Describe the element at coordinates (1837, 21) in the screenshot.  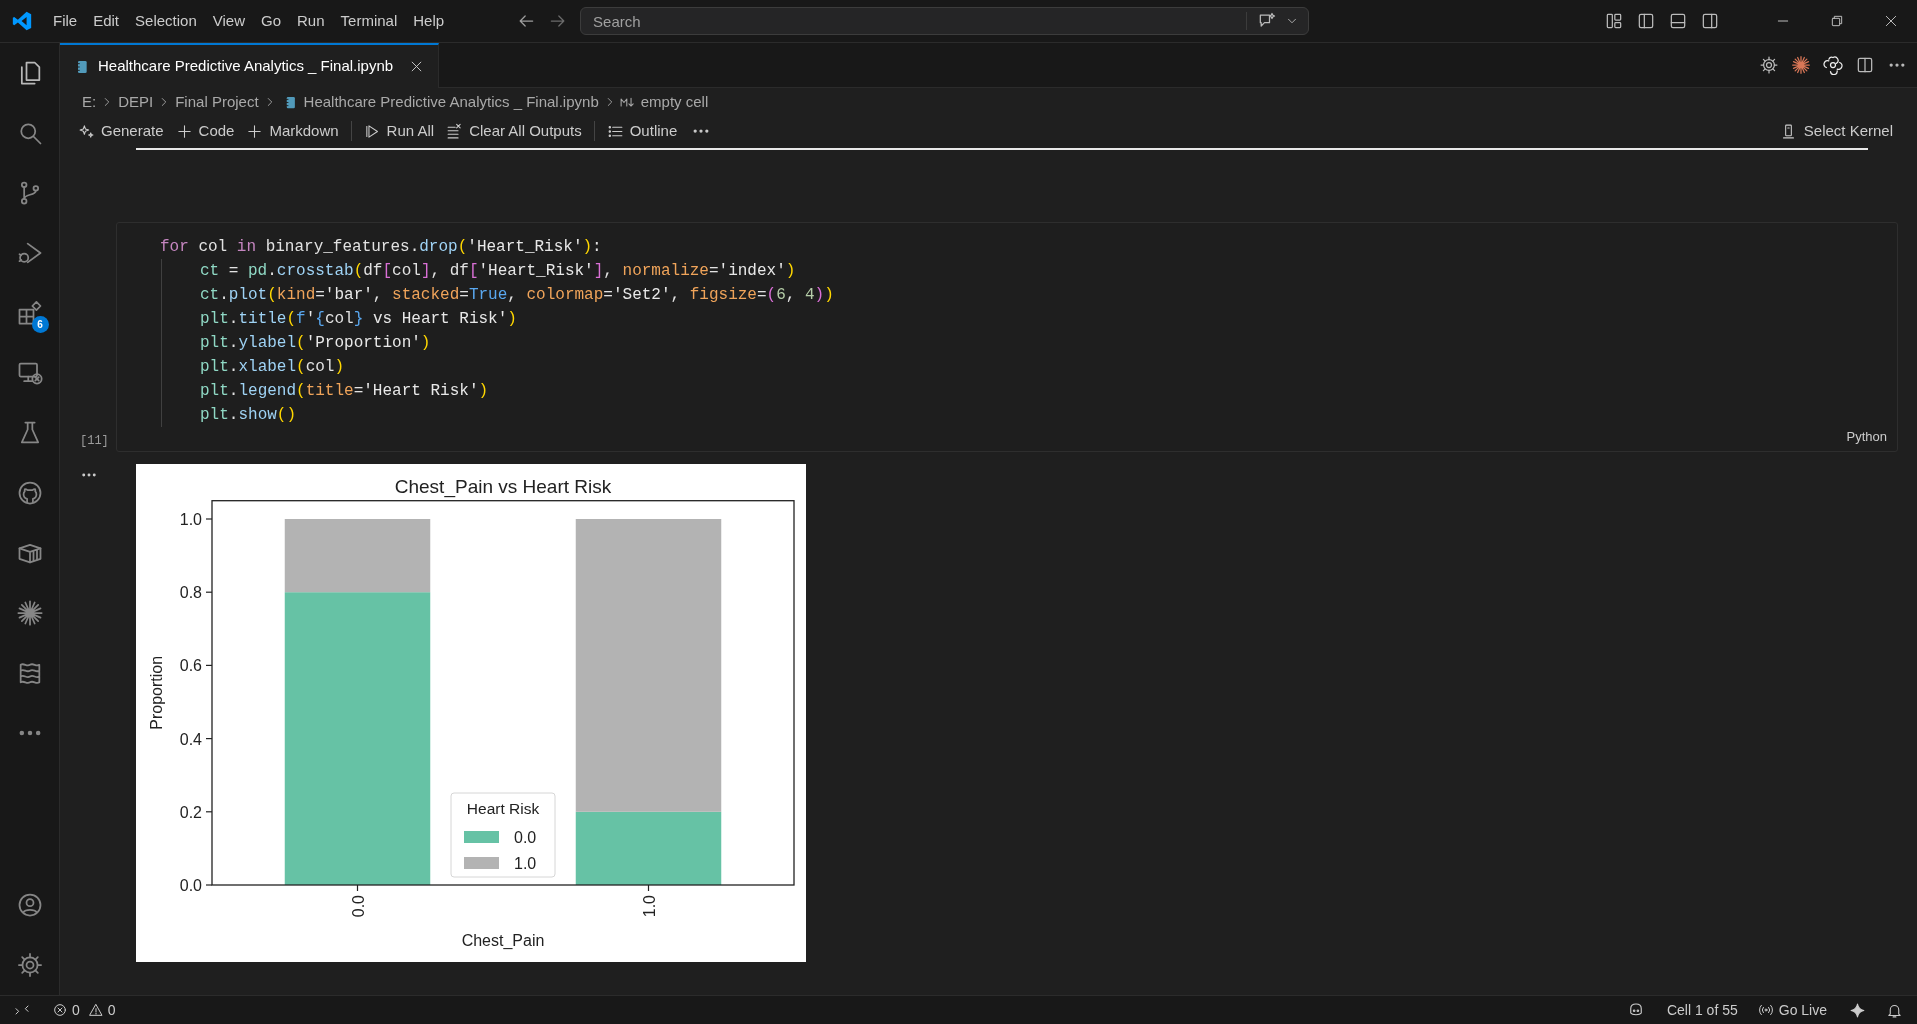
I see `restore-icon` at that location.